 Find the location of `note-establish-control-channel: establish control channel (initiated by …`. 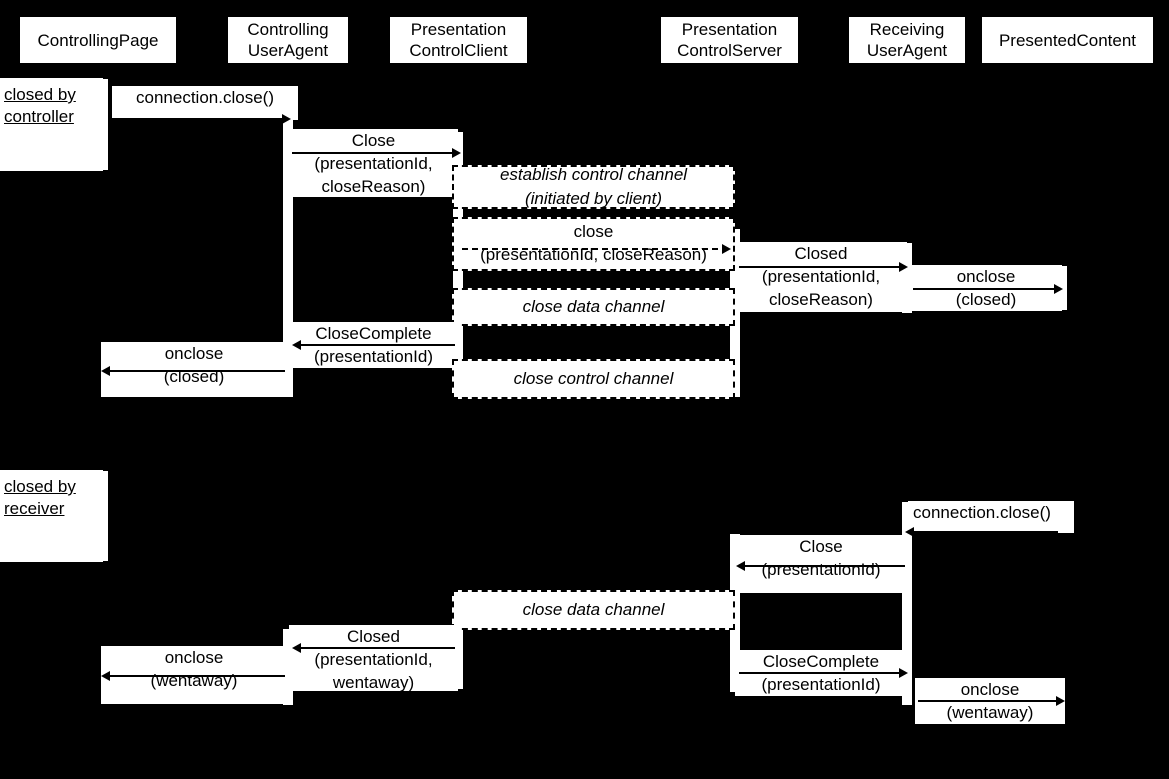

note-establish-control-channel: establish control channel (initiated by … is located at coordinates (593, 187).